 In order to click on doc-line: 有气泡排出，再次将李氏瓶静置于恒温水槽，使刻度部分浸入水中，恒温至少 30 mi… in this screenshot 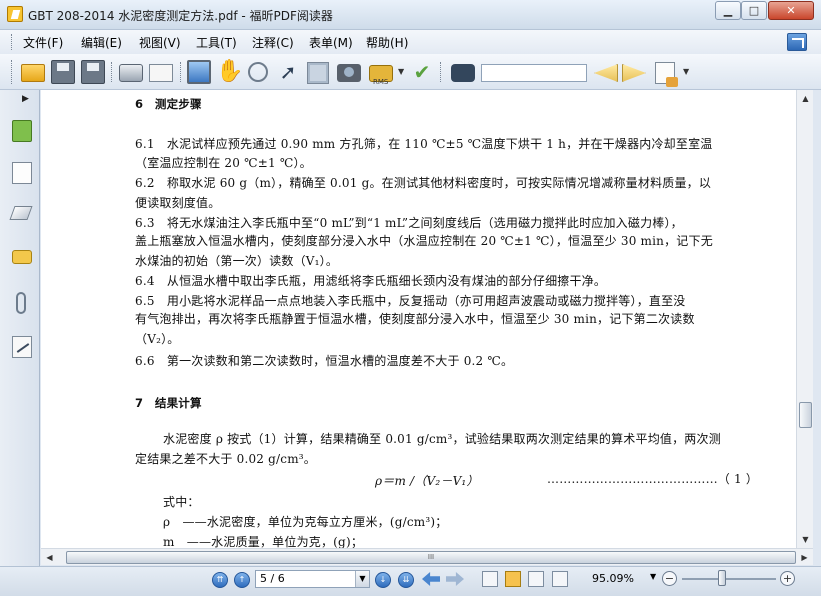, I will do `click(415, 319)`.